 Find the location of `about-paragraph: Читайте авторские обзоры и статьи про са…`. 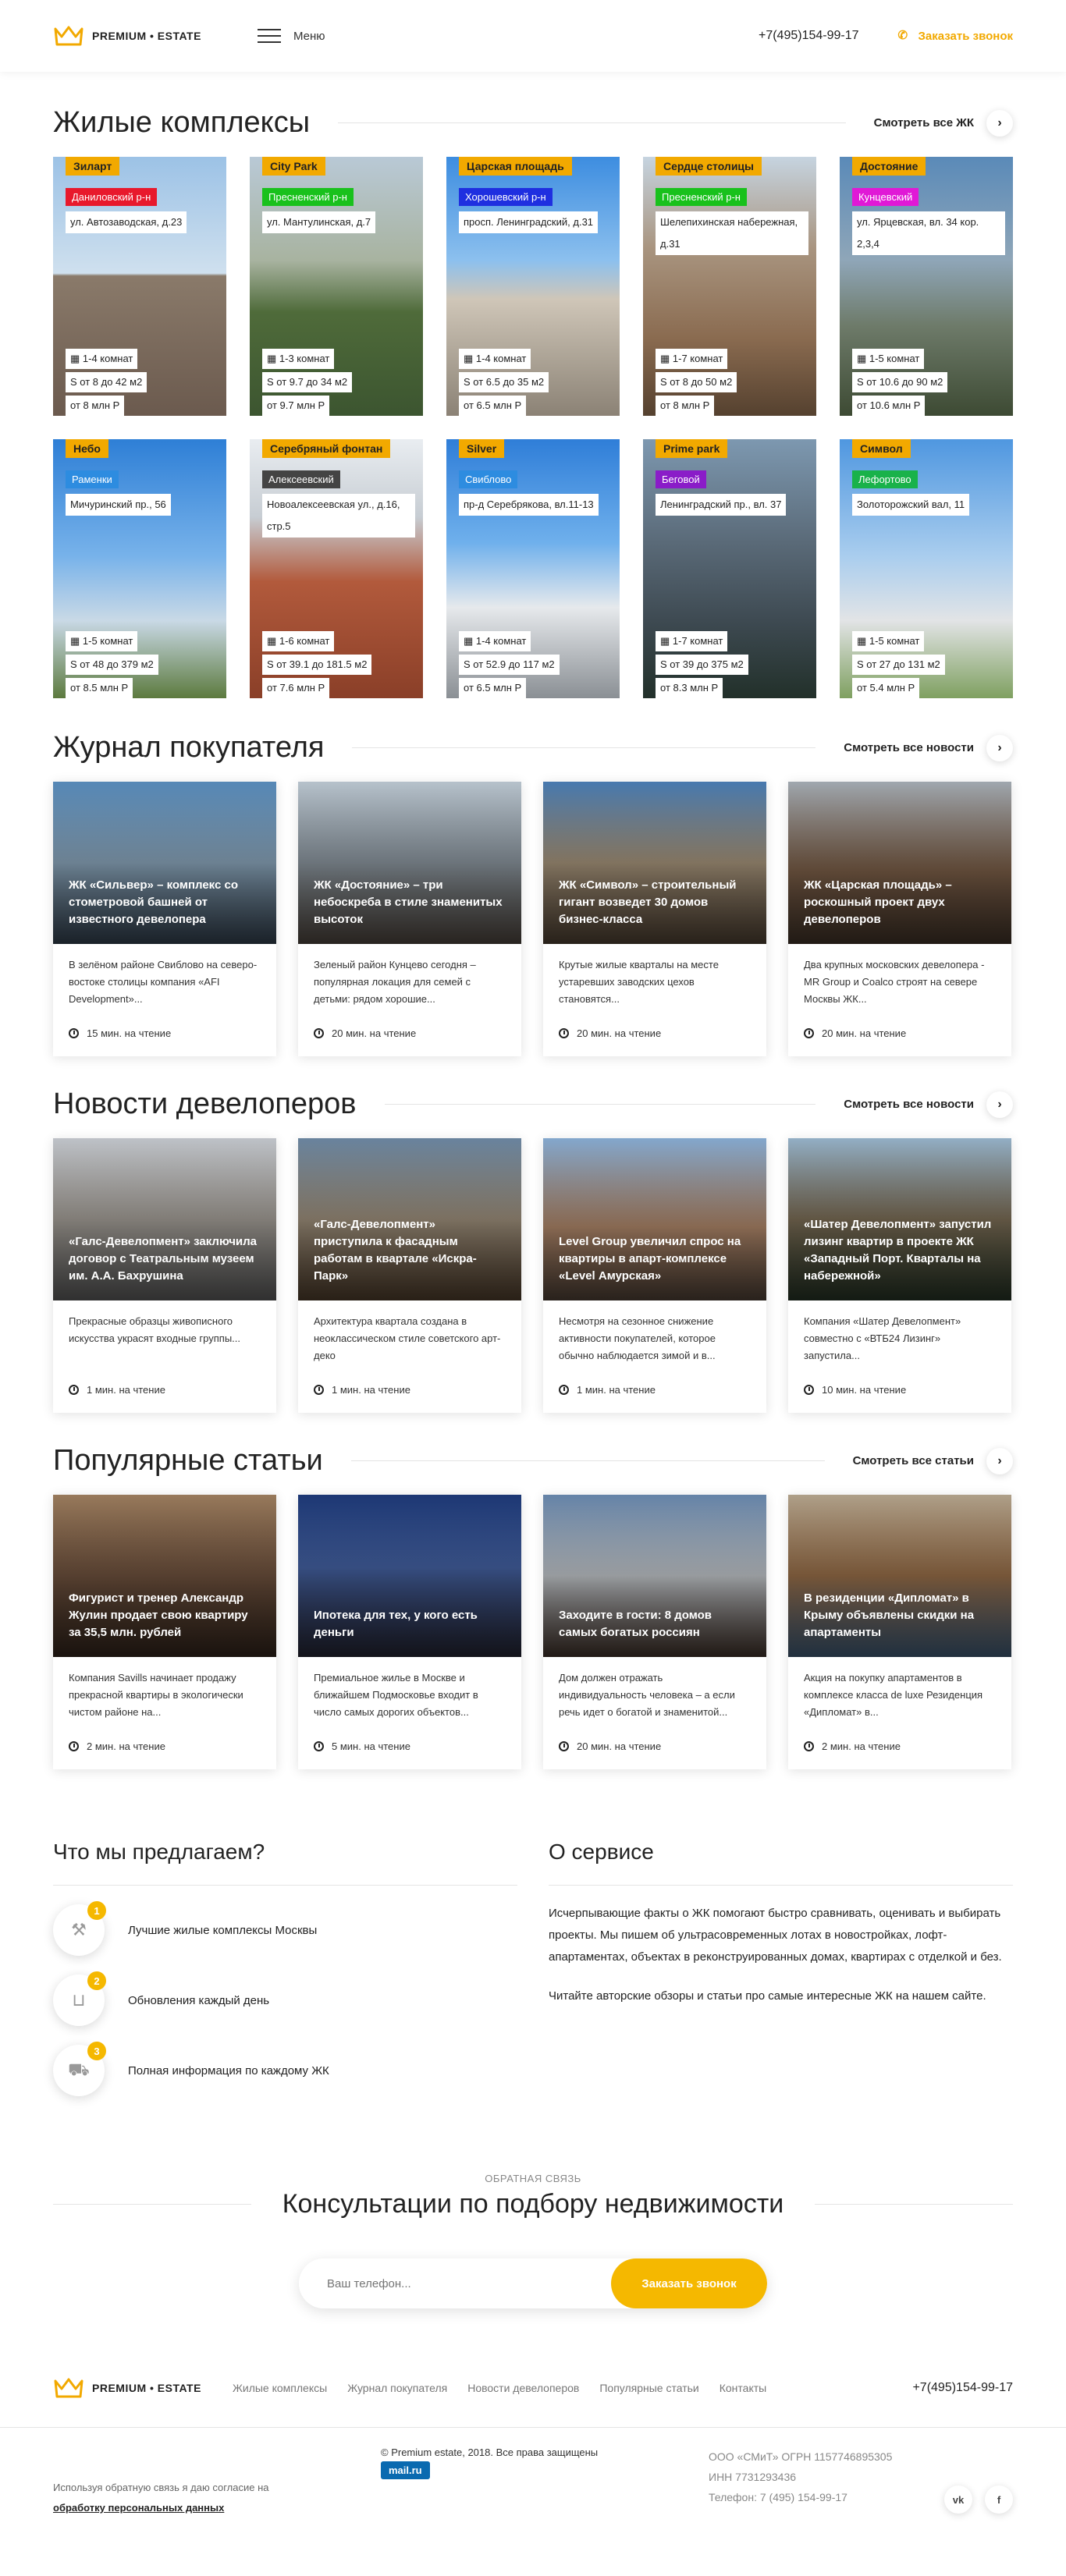

about-paragraph: Читайте авторские обзоры и статьи про са… is located at coordinates (767, 1996).